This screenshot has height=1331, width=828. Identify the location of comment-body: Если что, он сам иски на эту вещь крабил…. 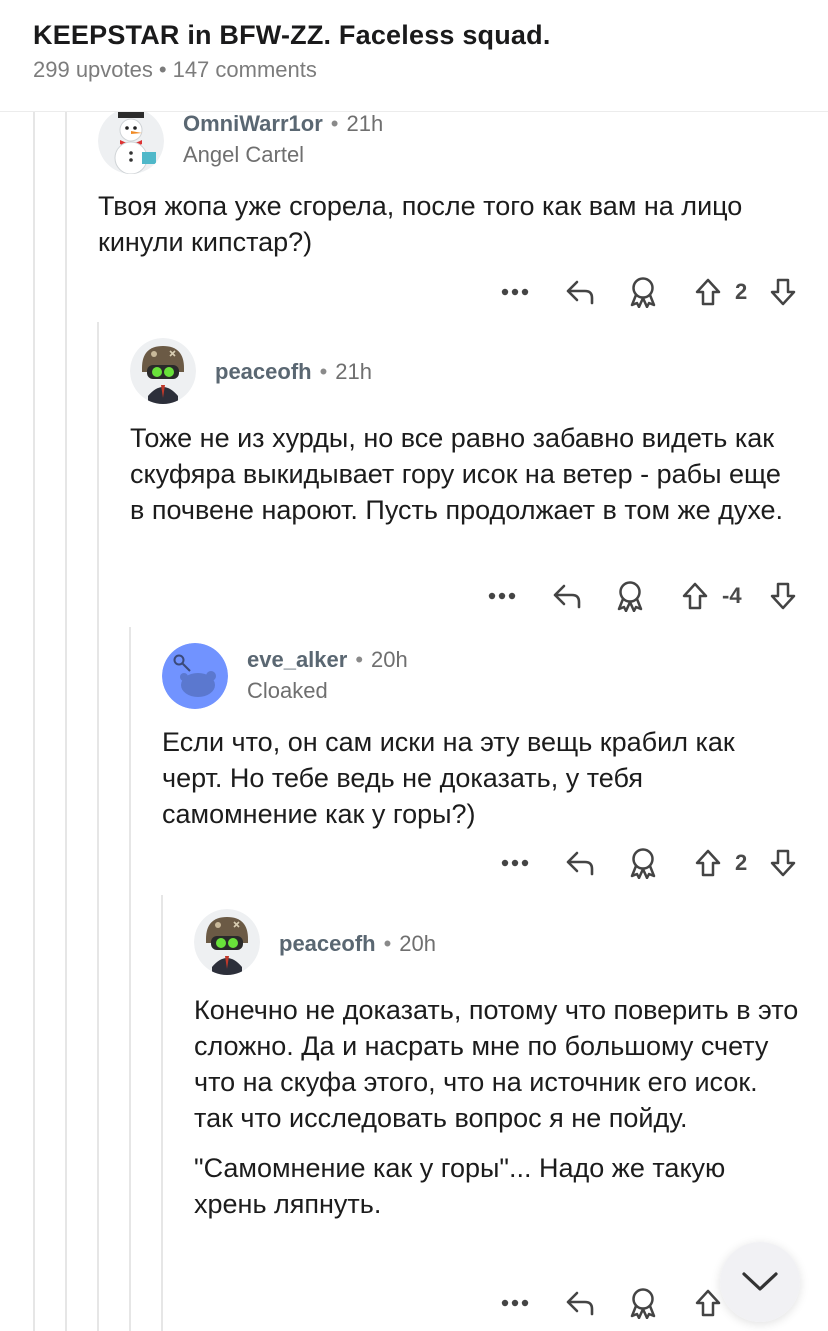
(482, 778).